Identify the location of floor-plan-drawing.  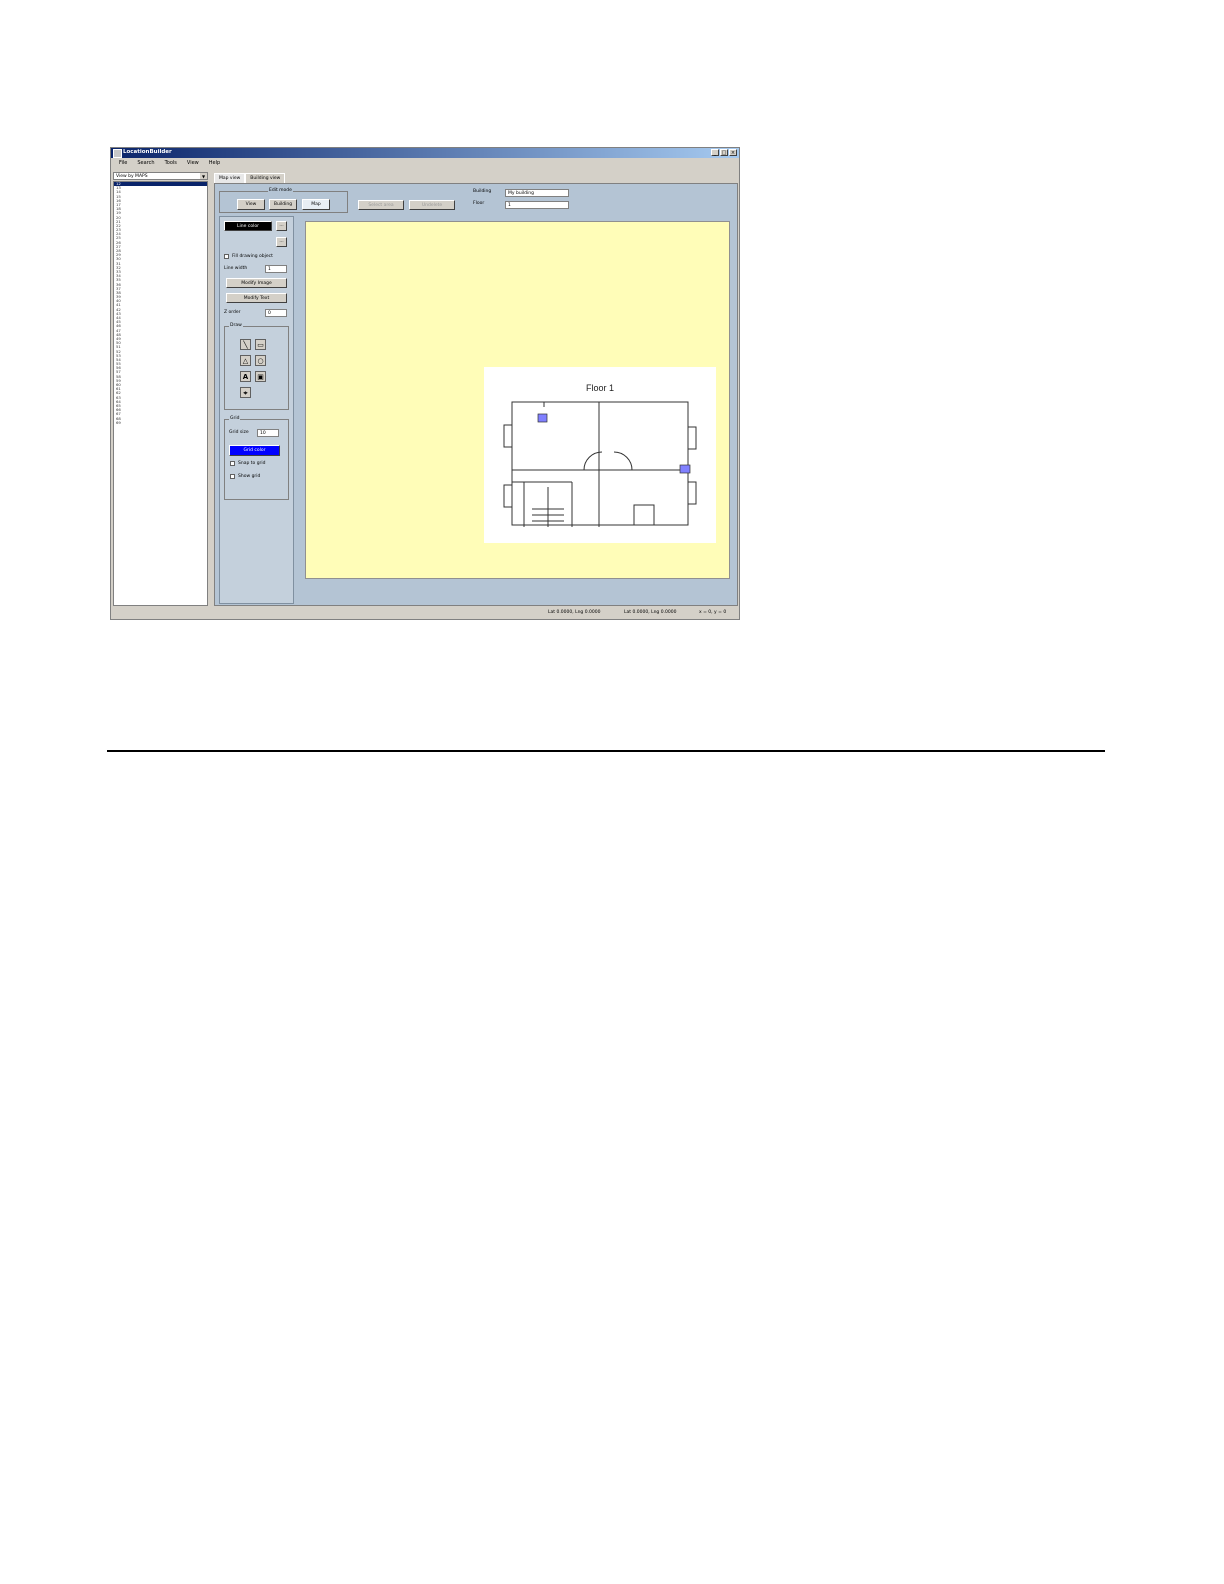
(600, 464).